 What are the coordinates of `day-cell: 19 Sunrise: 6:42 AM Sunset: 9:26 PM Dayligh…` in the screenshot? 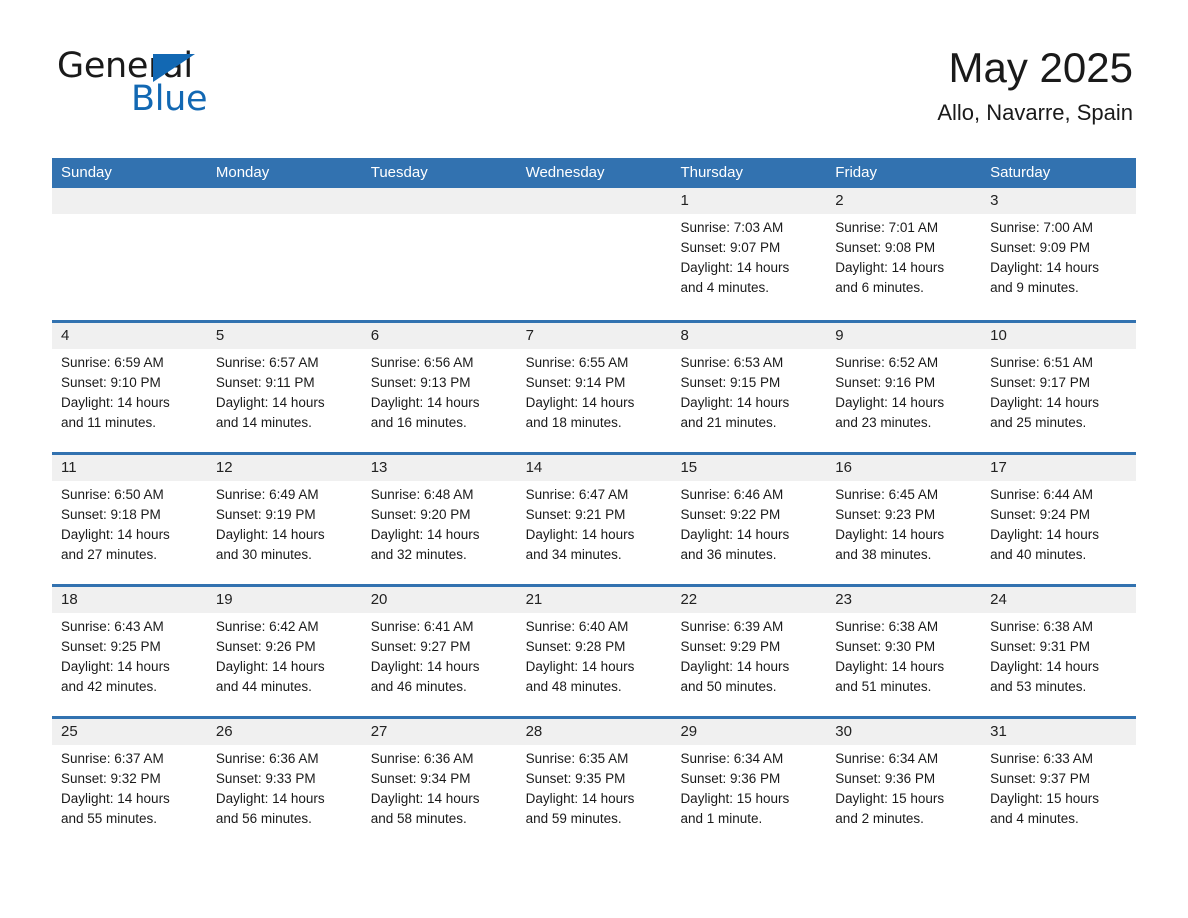 It's located at (284, 651).